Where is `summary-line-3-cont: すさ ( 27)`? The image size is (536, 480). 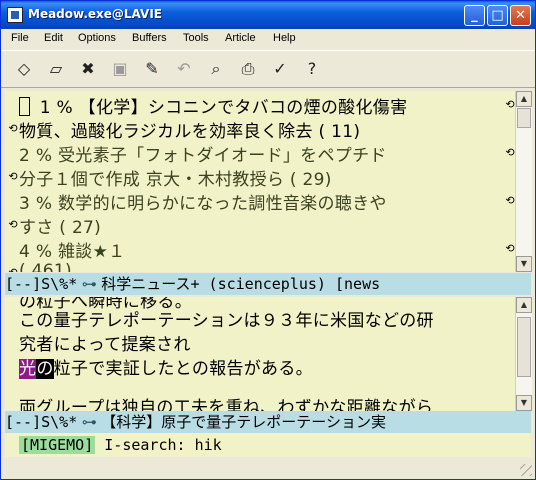 summary-line-3-cont: すさ ( 27) is located at coordinates (60, 225).